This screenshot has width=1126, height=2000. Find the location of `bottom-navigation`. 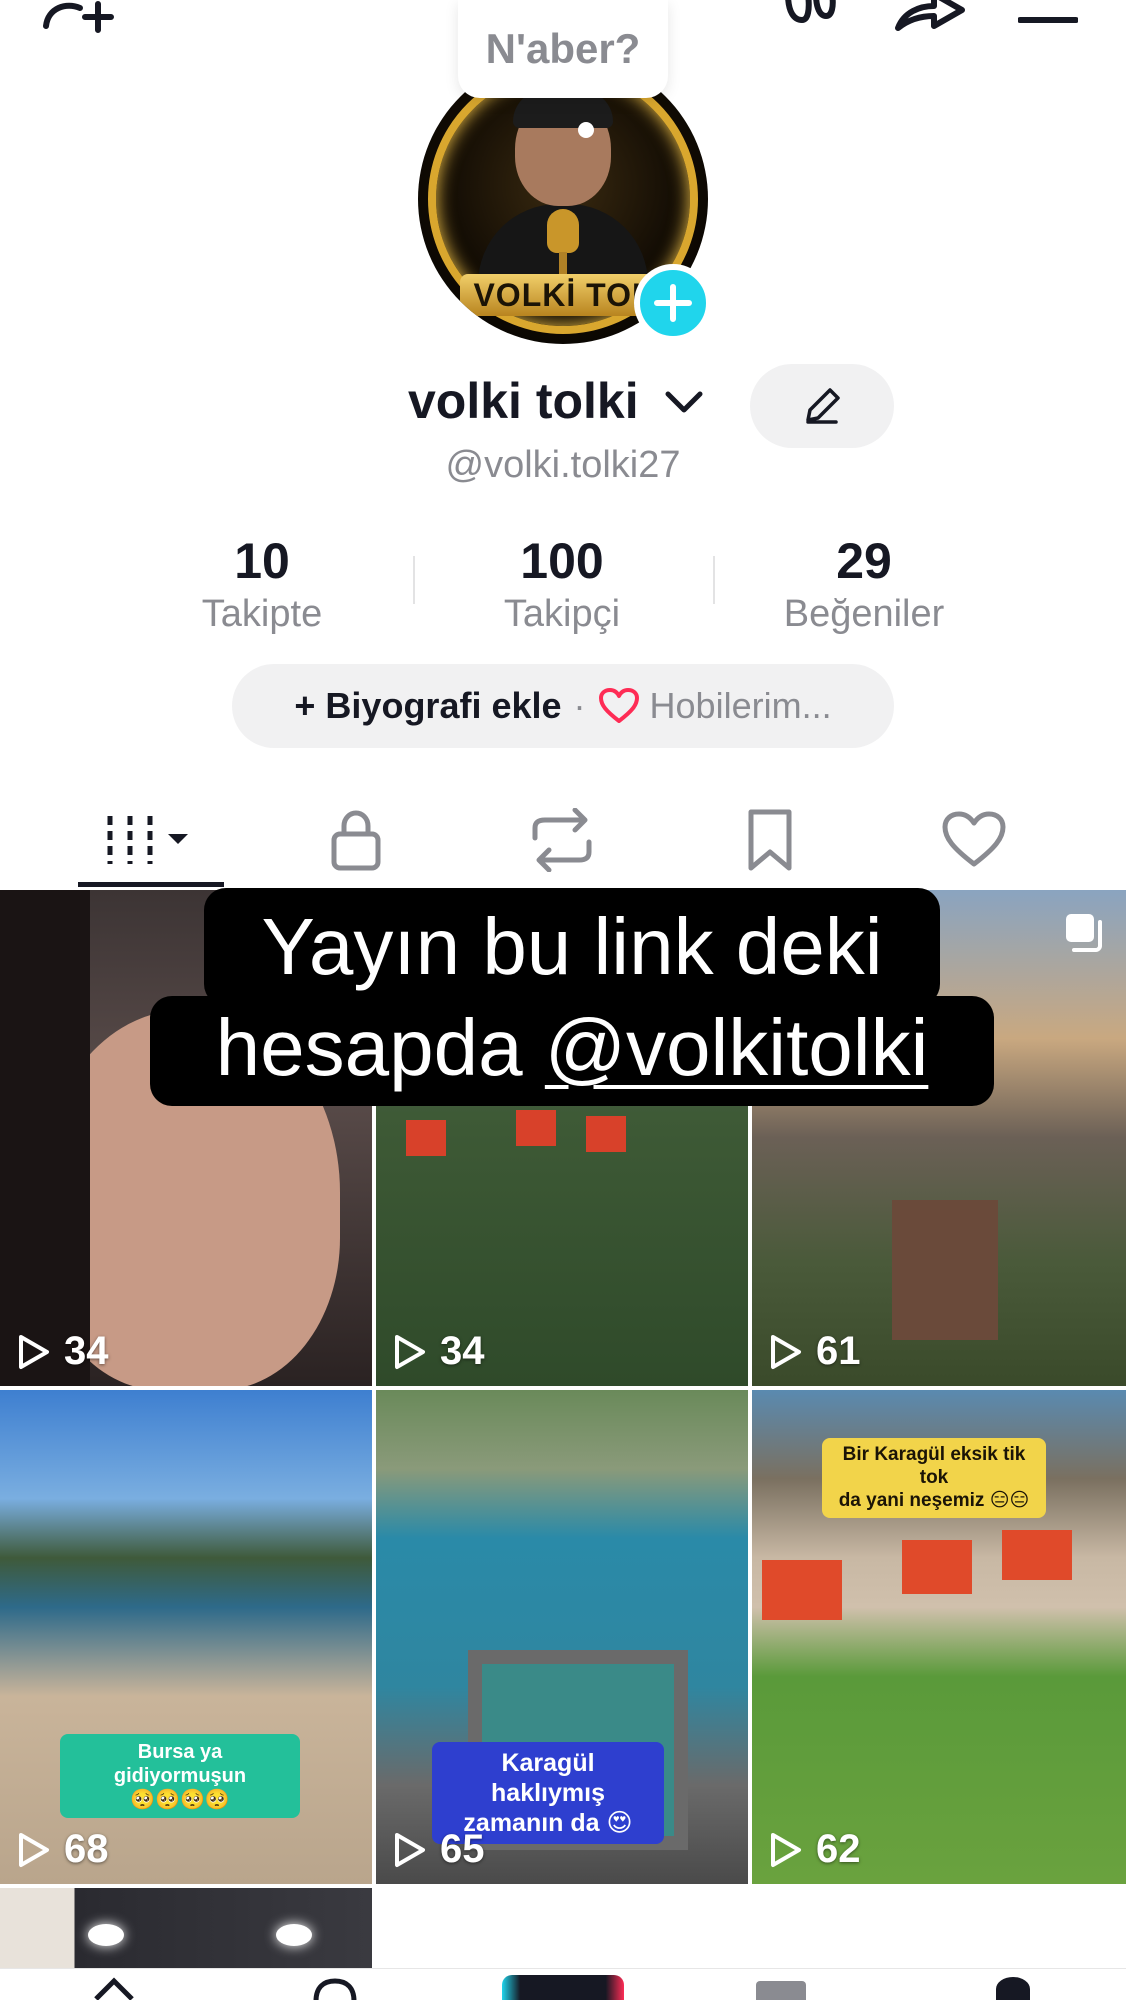

bottom-navigation is located at coordinates (563, 1984).